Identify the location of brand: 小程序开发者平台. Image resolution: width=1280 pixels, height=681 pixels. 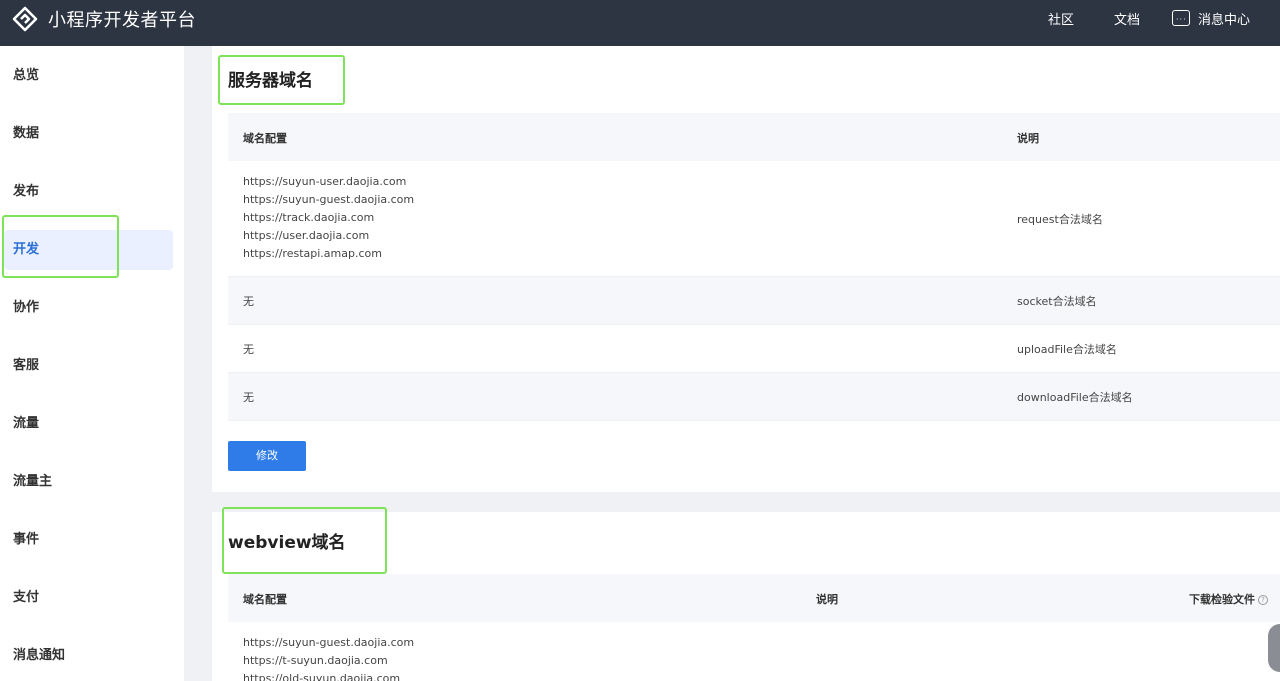
(104, 19).